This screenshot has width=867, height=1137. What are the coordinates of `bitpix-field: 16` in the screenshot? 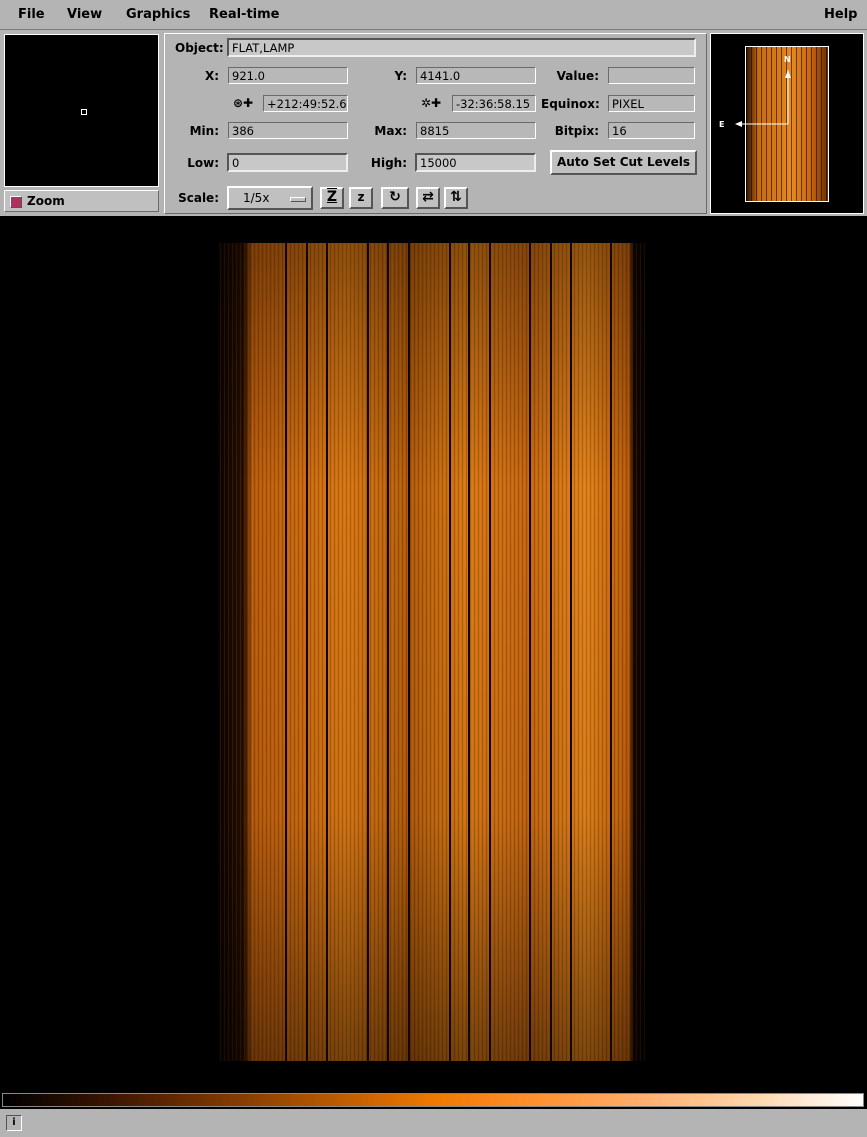 It's located at (651, 130).